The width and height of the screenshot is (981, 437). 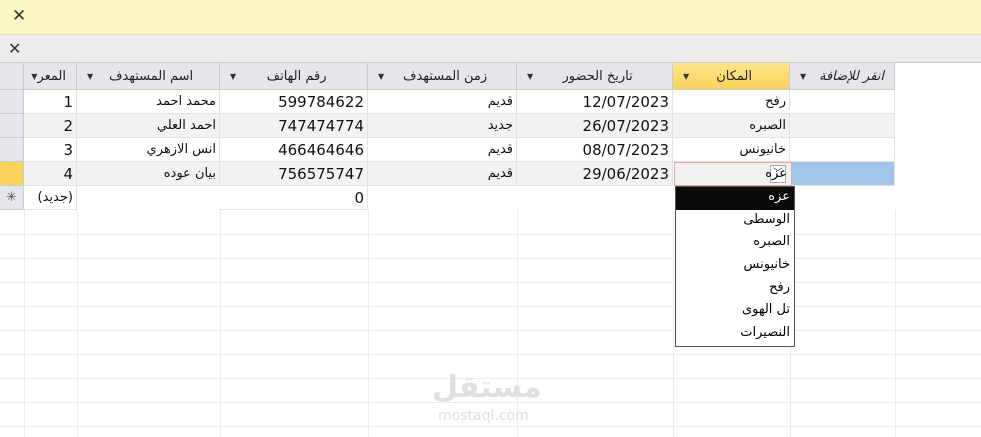 I want to click on cell-id: 2, so click(x=50, y=126).